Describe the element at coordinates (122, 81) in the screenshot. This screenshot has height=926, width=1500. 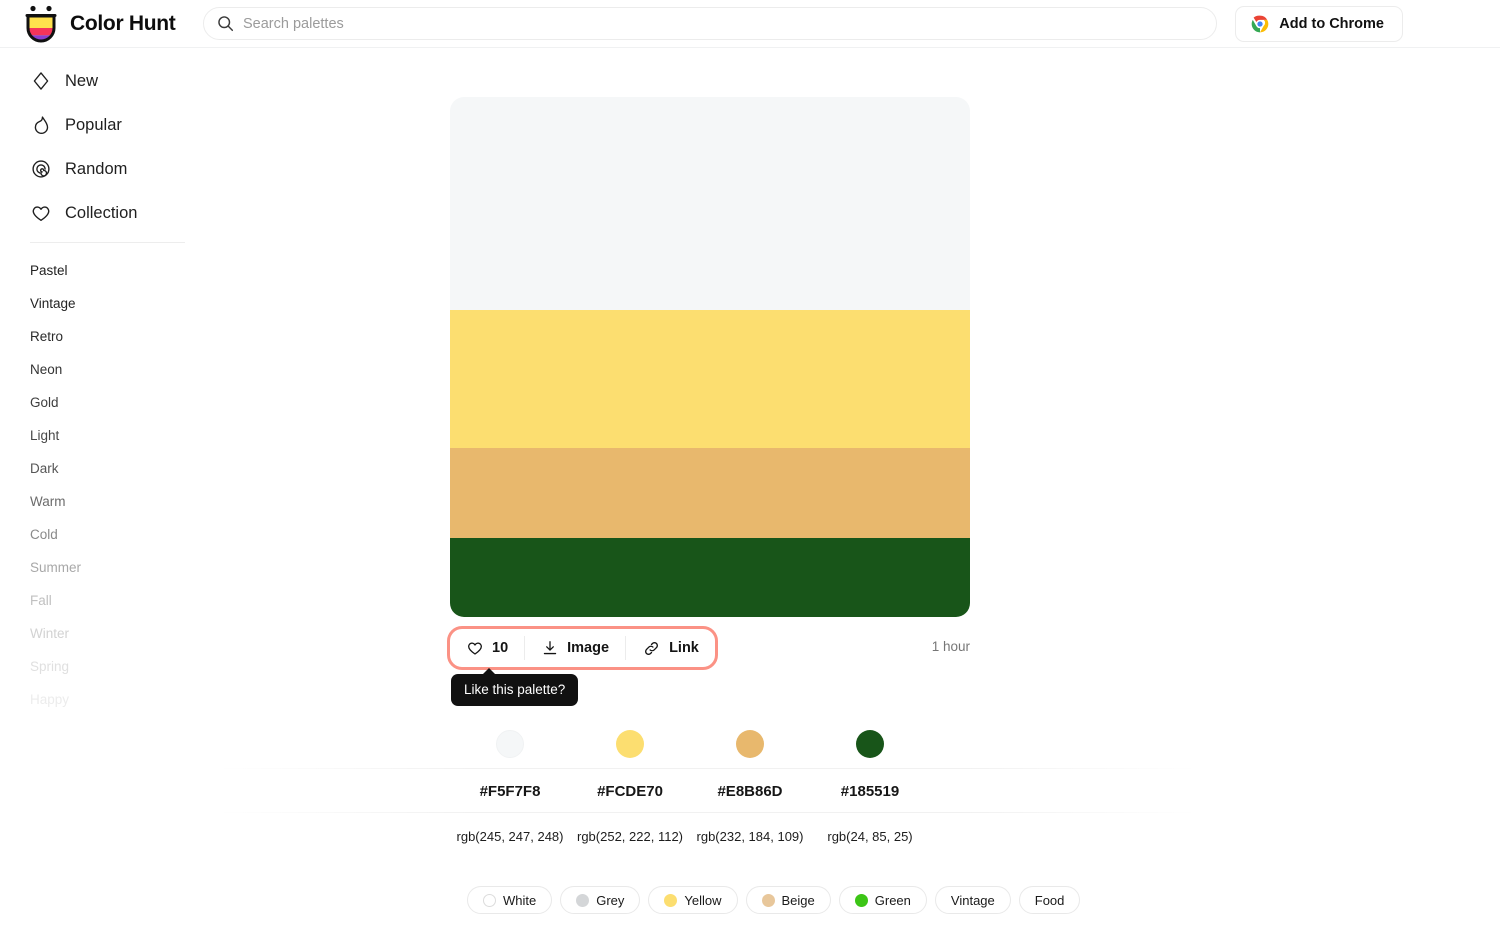
I see `sidebar-item-new: New` at that location.